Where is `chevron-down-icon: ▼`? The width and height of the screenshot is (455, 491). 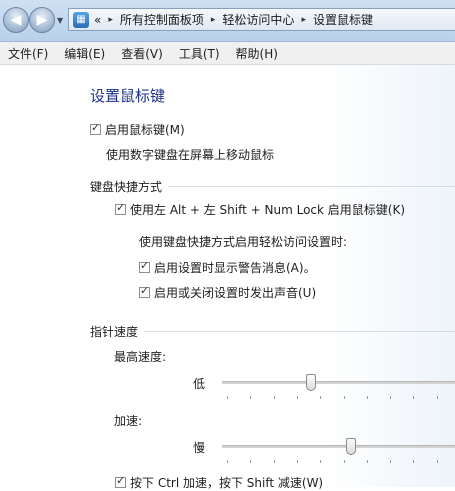
chevron-down-icon: ▼ is located at coordinates (60, 20).